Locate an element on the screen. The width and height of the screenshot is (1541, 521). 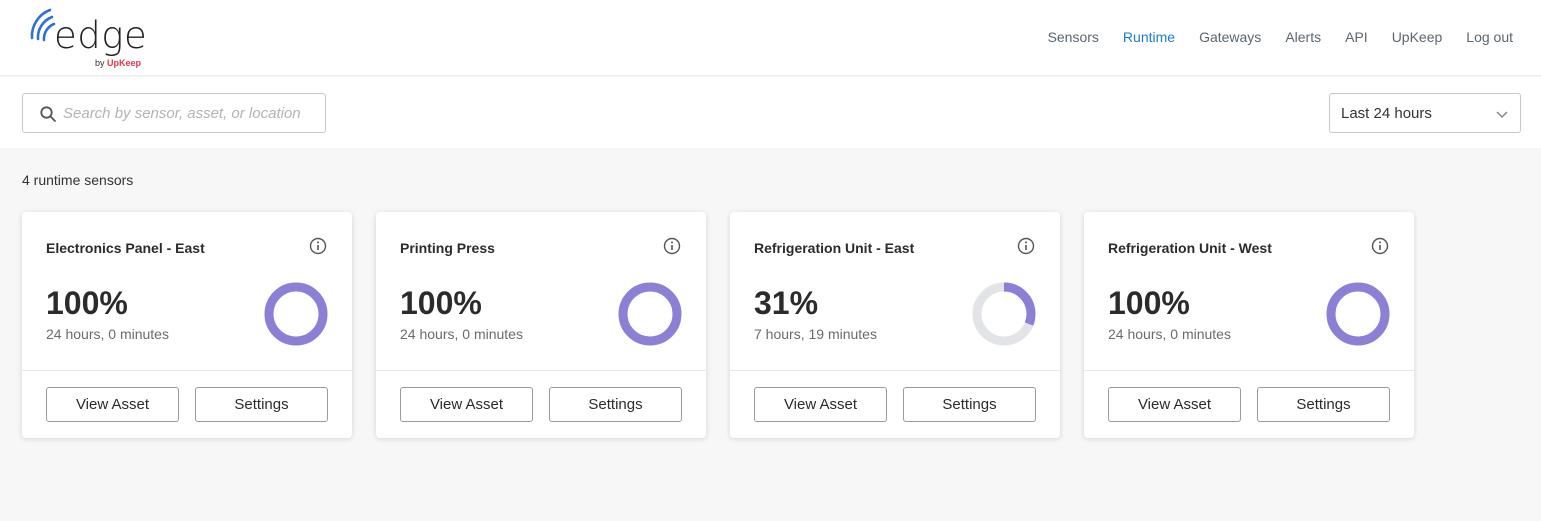
nav-item-alerts: Alerts is located at coordinates (1303, 37).